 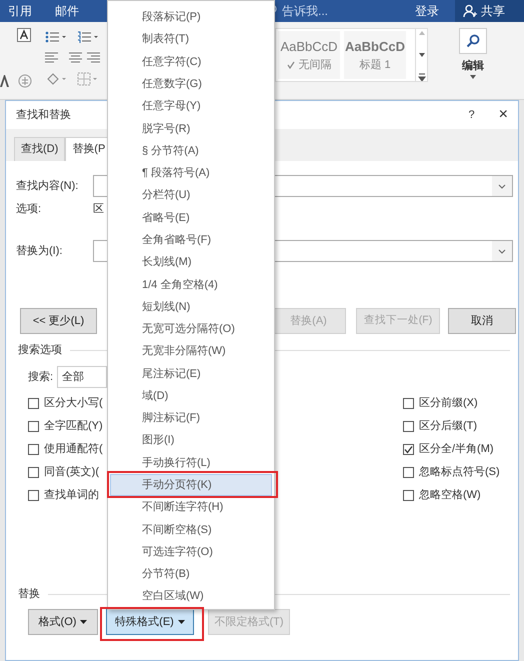 What do you see at coordinates (41, 377) in the screenshot?
I see `field-label: 搜索:` at bounding box center [41, 377].